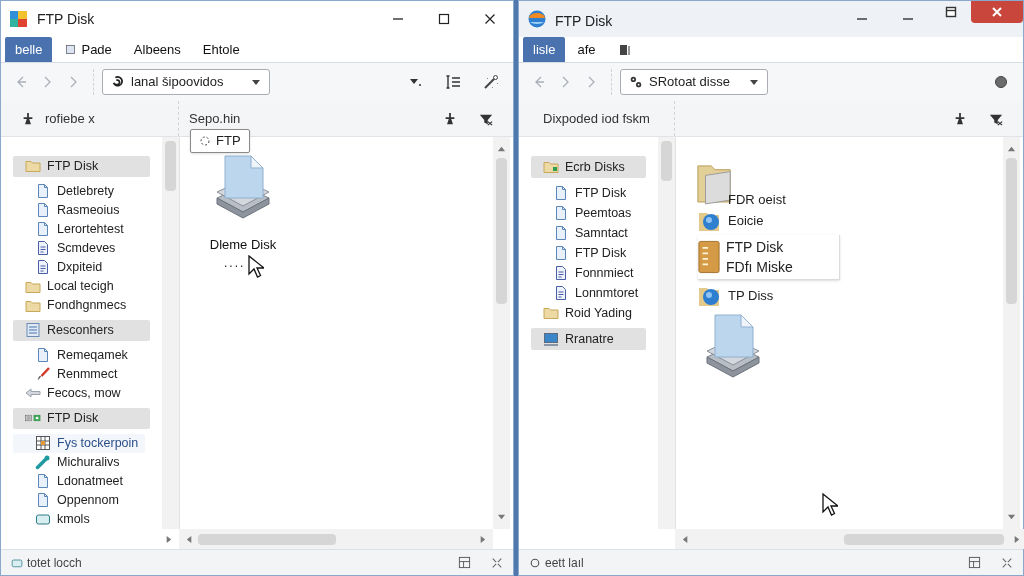 This screenshot has height=576, width=1024. Describe the element at coordinates (997, 12) in the screenshot. I see `close-button` at that location.